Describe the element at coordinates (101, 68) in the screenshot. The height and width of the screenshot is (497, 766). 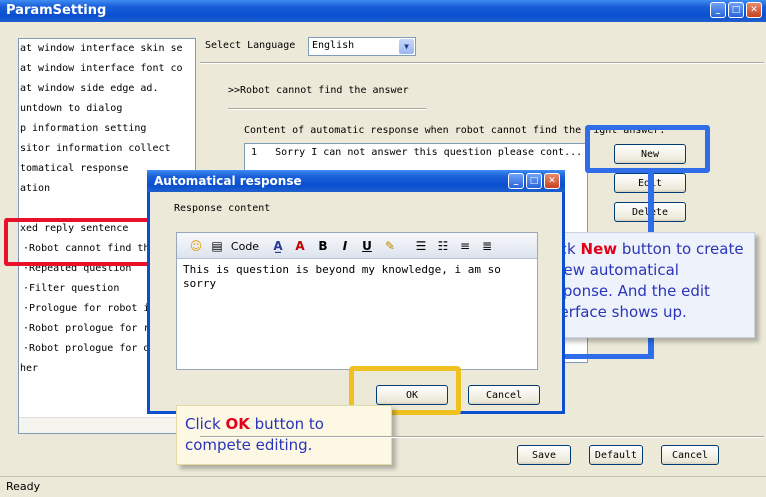
I see `tree-item: at window interface font co` at that location.